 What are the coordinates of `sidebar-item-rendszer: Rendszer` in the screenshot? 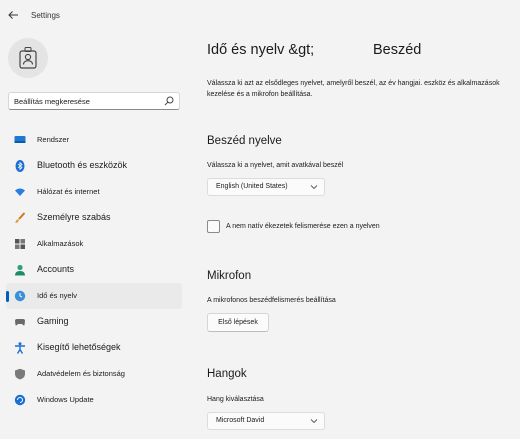 It's located at (94, 140).